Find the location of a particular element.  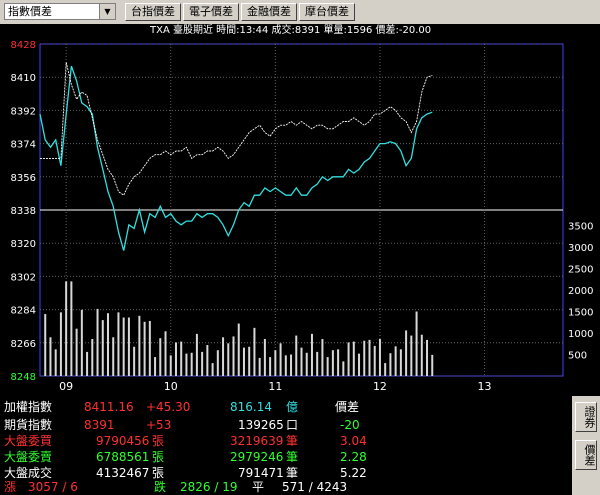

index-selector: 指數價差 ▼ is located at coordinates (60, 11).